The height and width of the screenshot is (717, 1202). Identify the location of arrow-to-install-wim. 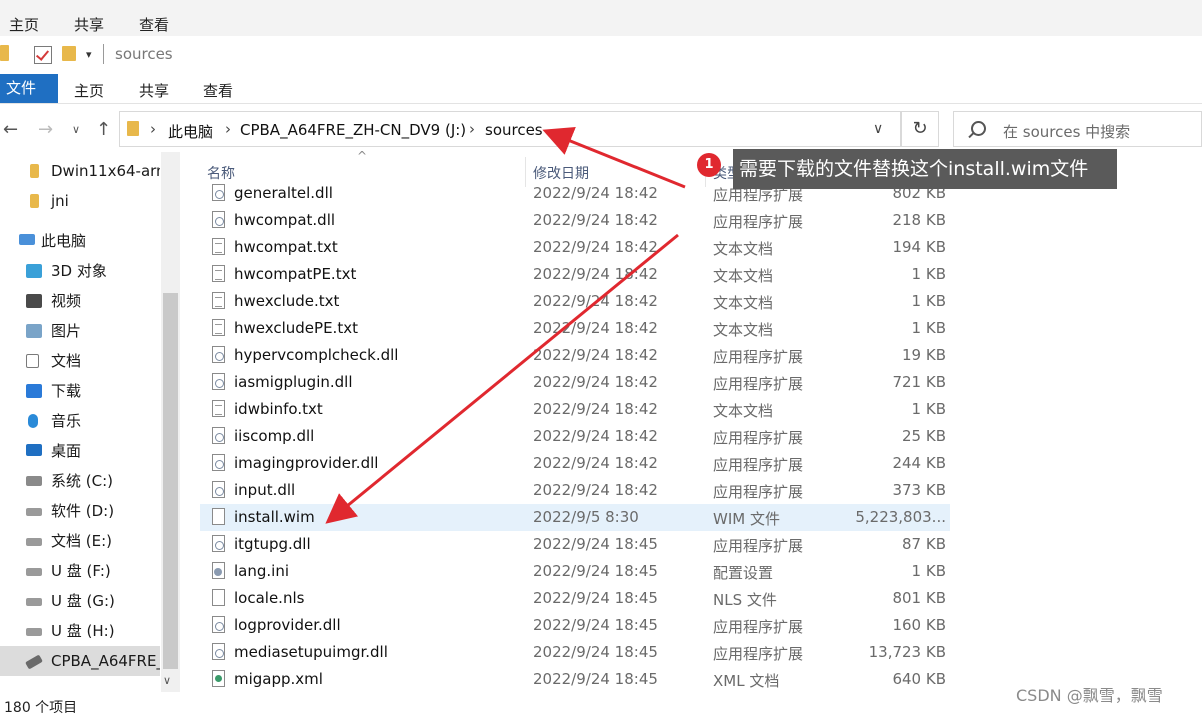
(502, 378).